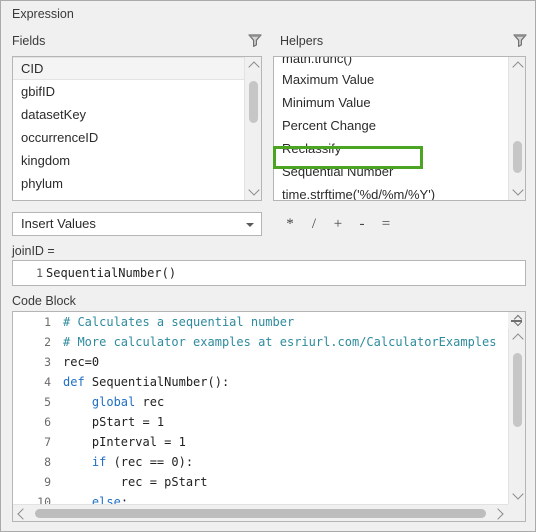  I want to click on helpers-list-item: Percent Change, so click(391, 125).